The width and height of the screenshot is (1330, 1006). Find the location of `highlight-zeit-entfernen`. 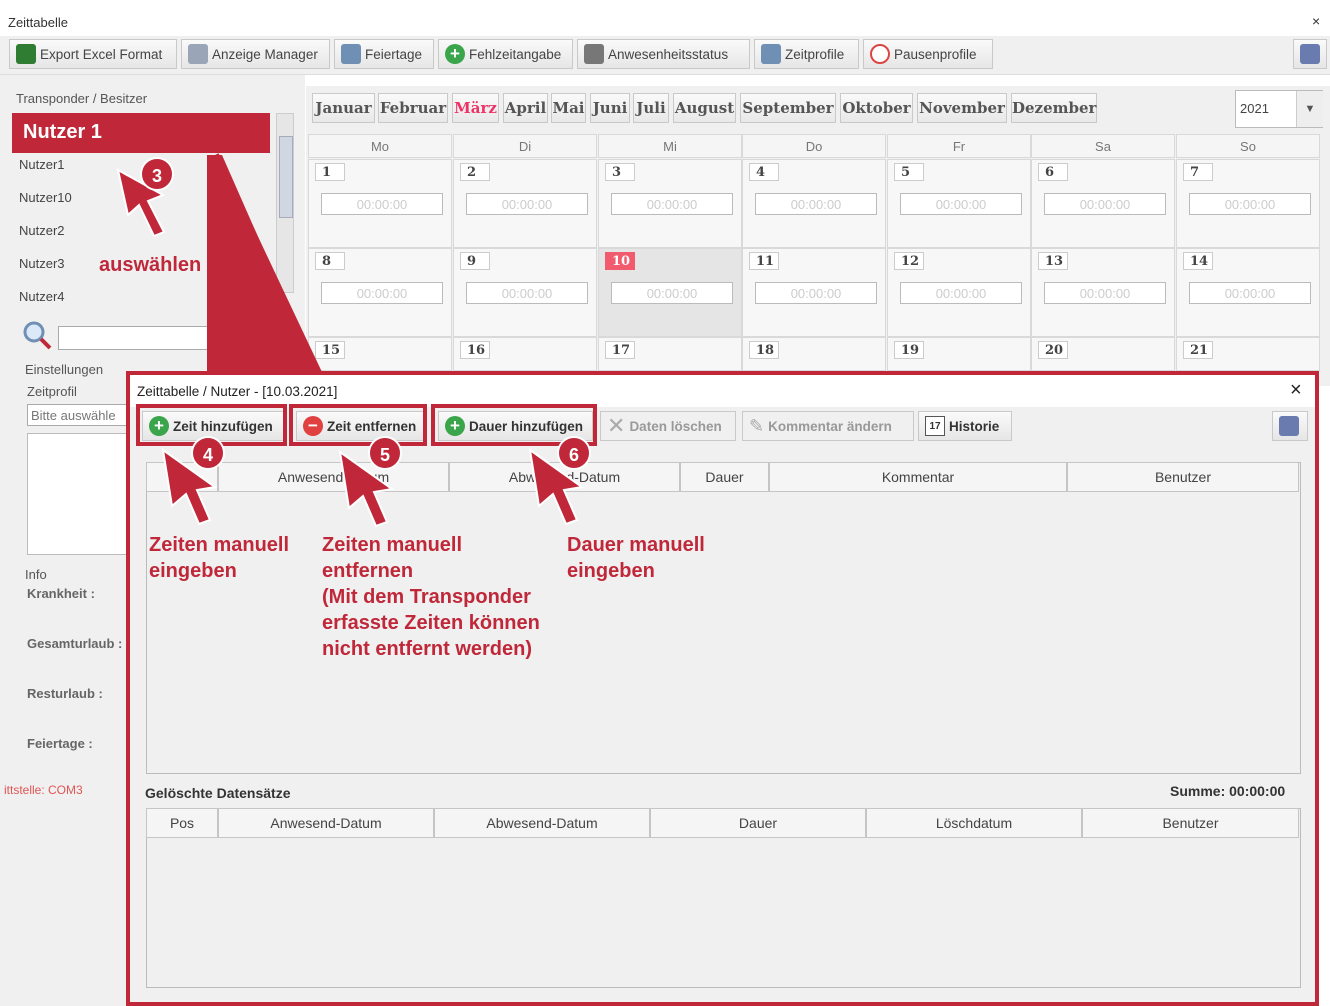

highlight-zeit-entfernen is located at coordinates (358, 425).